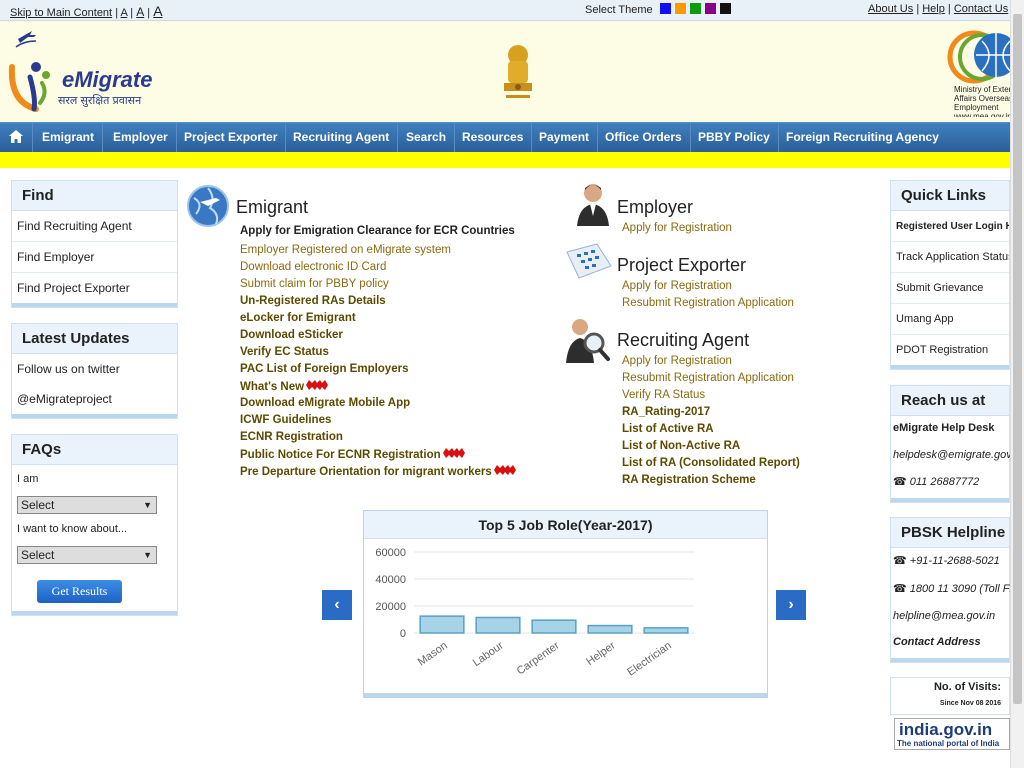  What do you see at coordinates (147, 555) in the screenshot?
I see `chevron-down-icon: ▼` at bounding box center [147, 555].